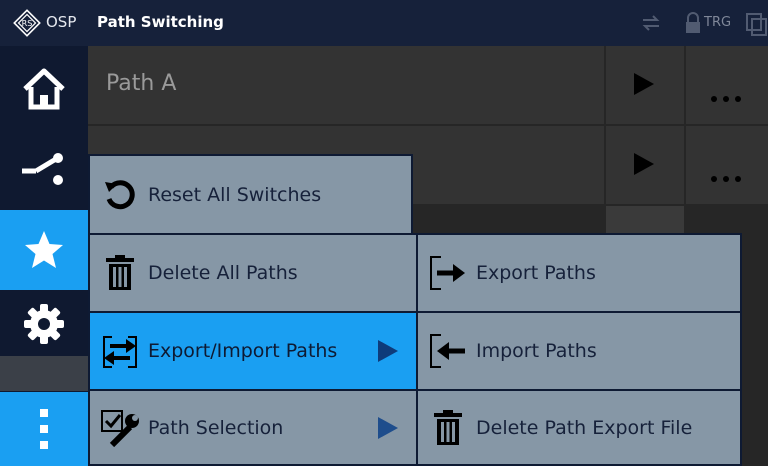  I want to click on gear-icon, so click(44, 324).